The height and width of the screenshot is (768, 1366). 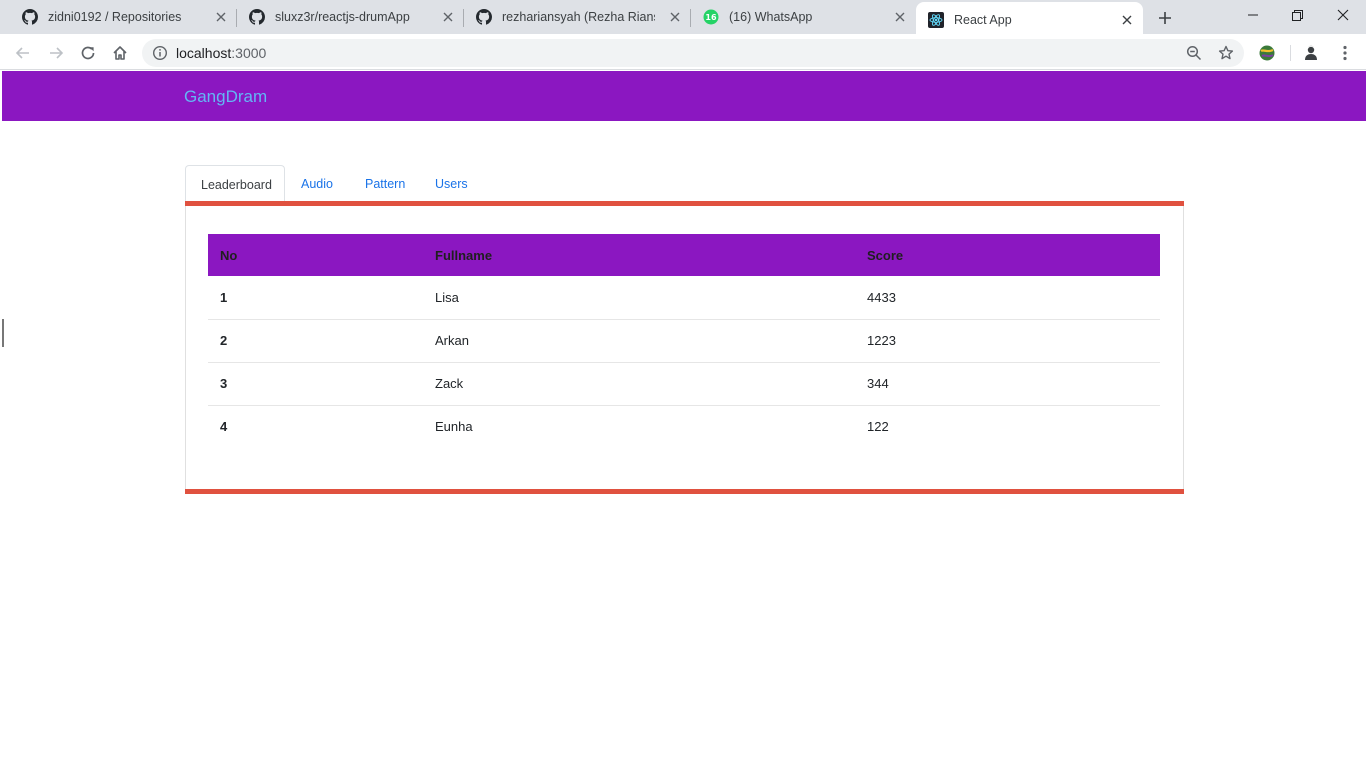 What do you see at coordinates (1194, 53) in the screenshot?
I see `zoom-icon` at bounding box center [1194, 53].